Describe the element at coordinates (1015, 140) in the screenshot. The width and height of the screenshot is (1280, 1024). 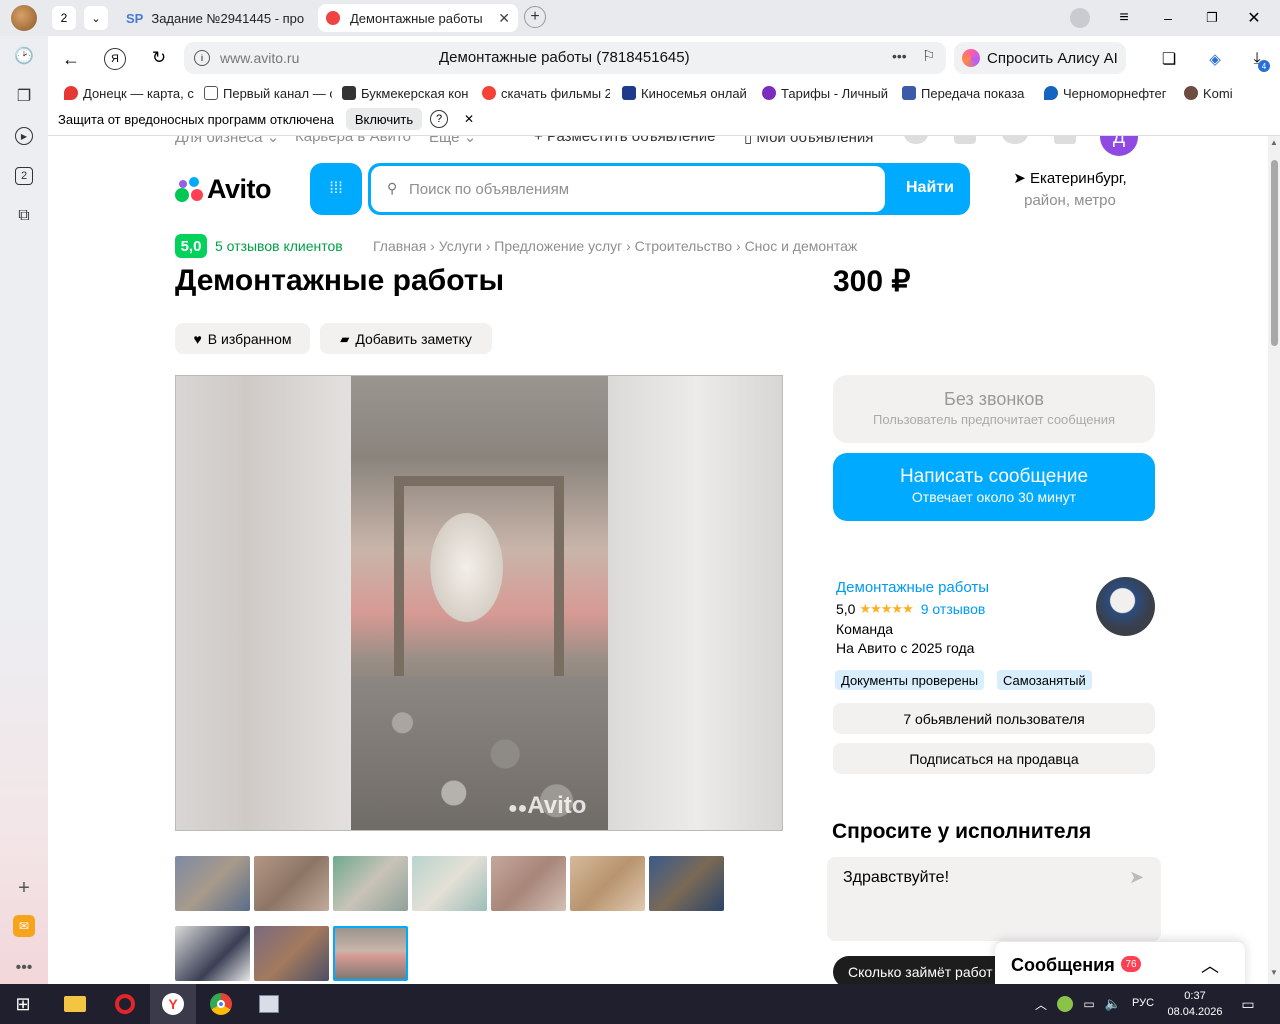
I see `messages-icon` at that location.